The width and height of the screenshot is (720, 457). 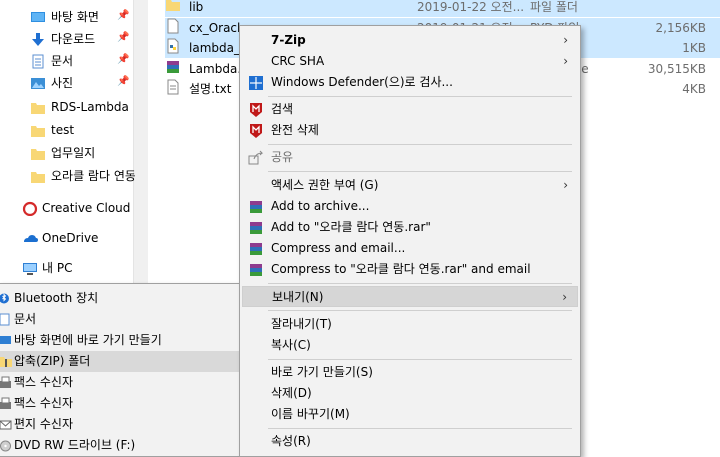 I want to click on nav-item-documents: 문서 📌, so click(x=67, y=61).